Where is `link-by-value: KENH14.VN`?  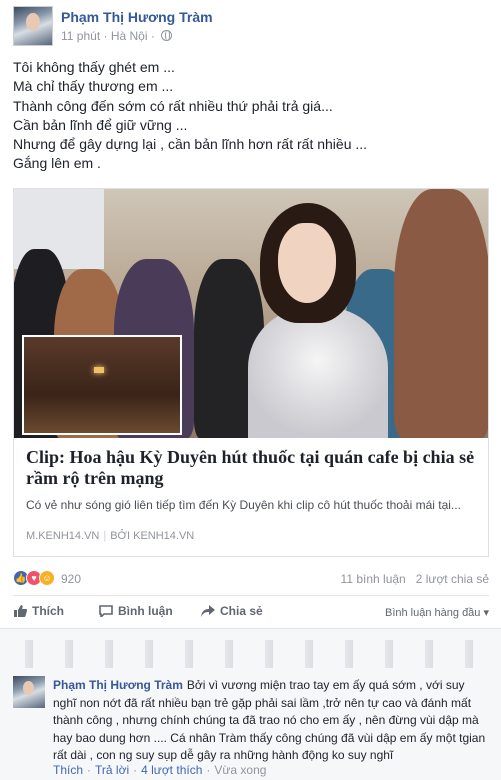
link-by-value: KENH14.VN is located at coordinates (163, 536).